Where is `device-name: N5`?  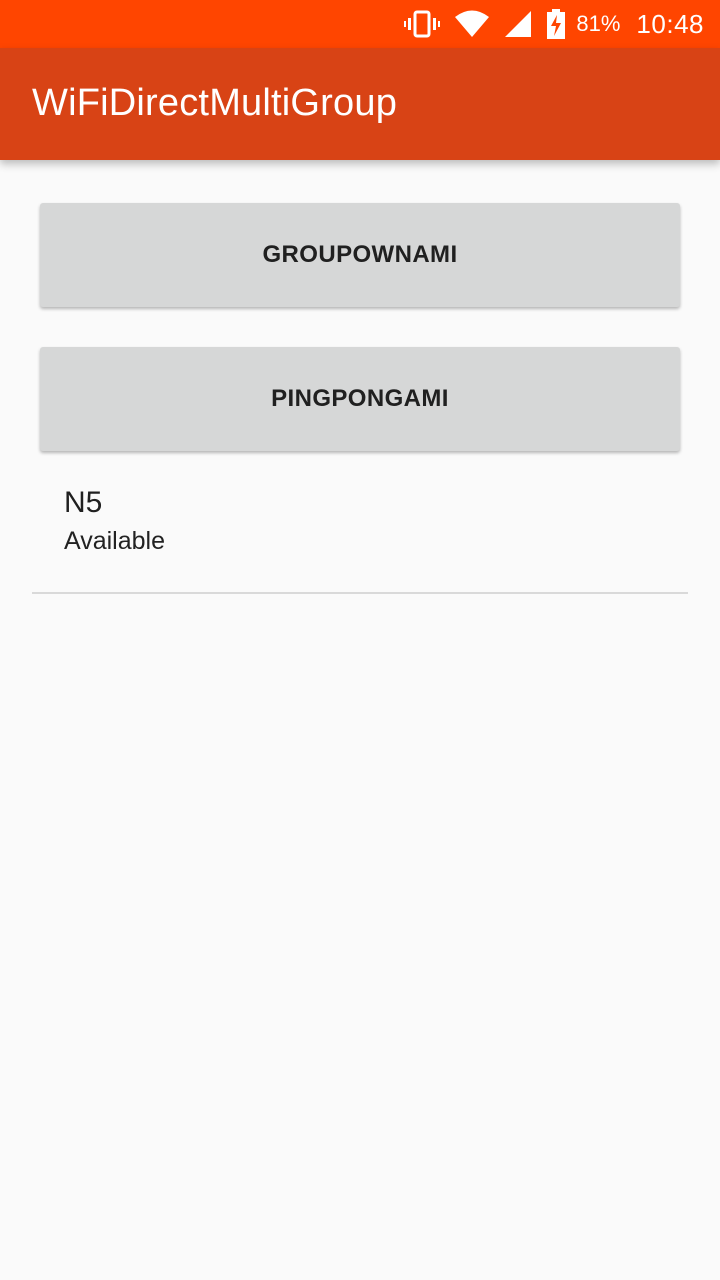
device-name: N5 is located at coordinates (83, 502).